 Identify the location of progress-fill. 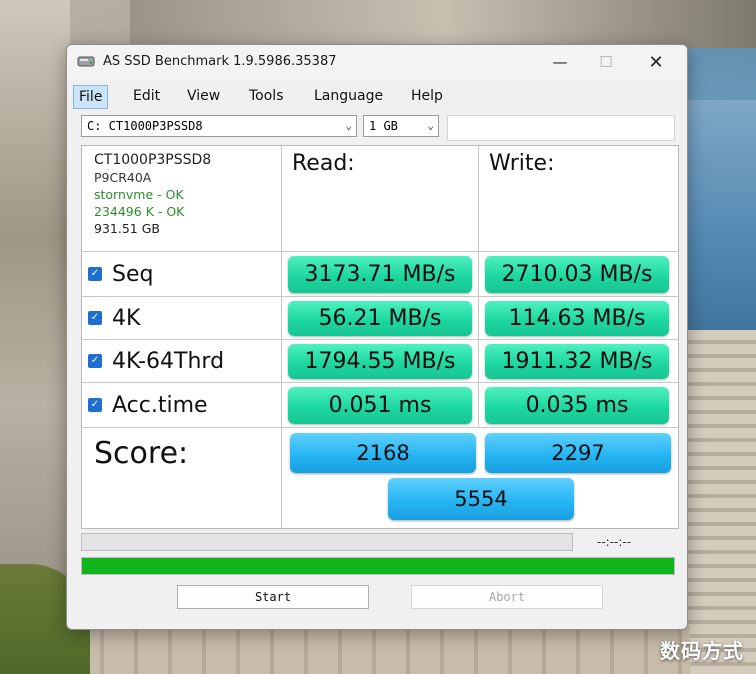
(378, 566).